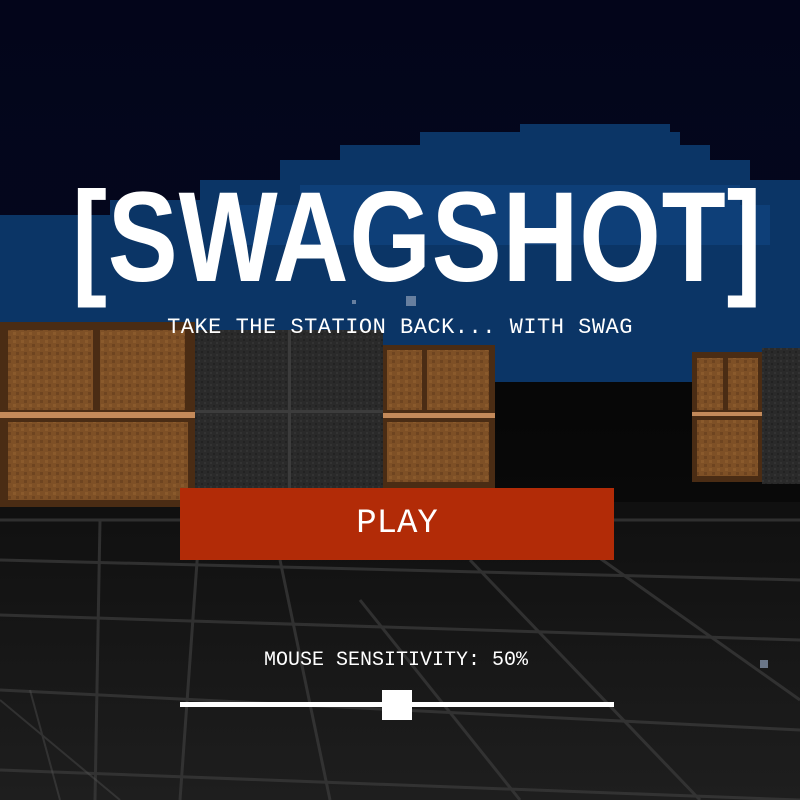 Image resolution: width=800 pixels, height=800 pixels. What do you see at coordinates (746, 416) in the screenshot?
I see `crate-right` at bounding box center [746, 416].